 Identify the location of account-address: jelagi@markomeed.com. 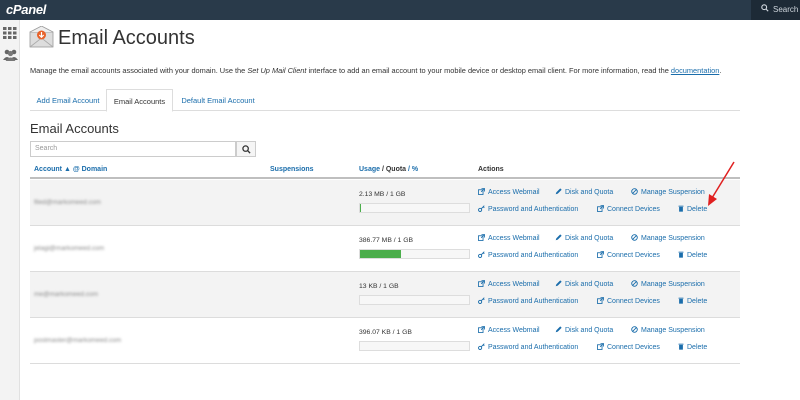
(69, 248).